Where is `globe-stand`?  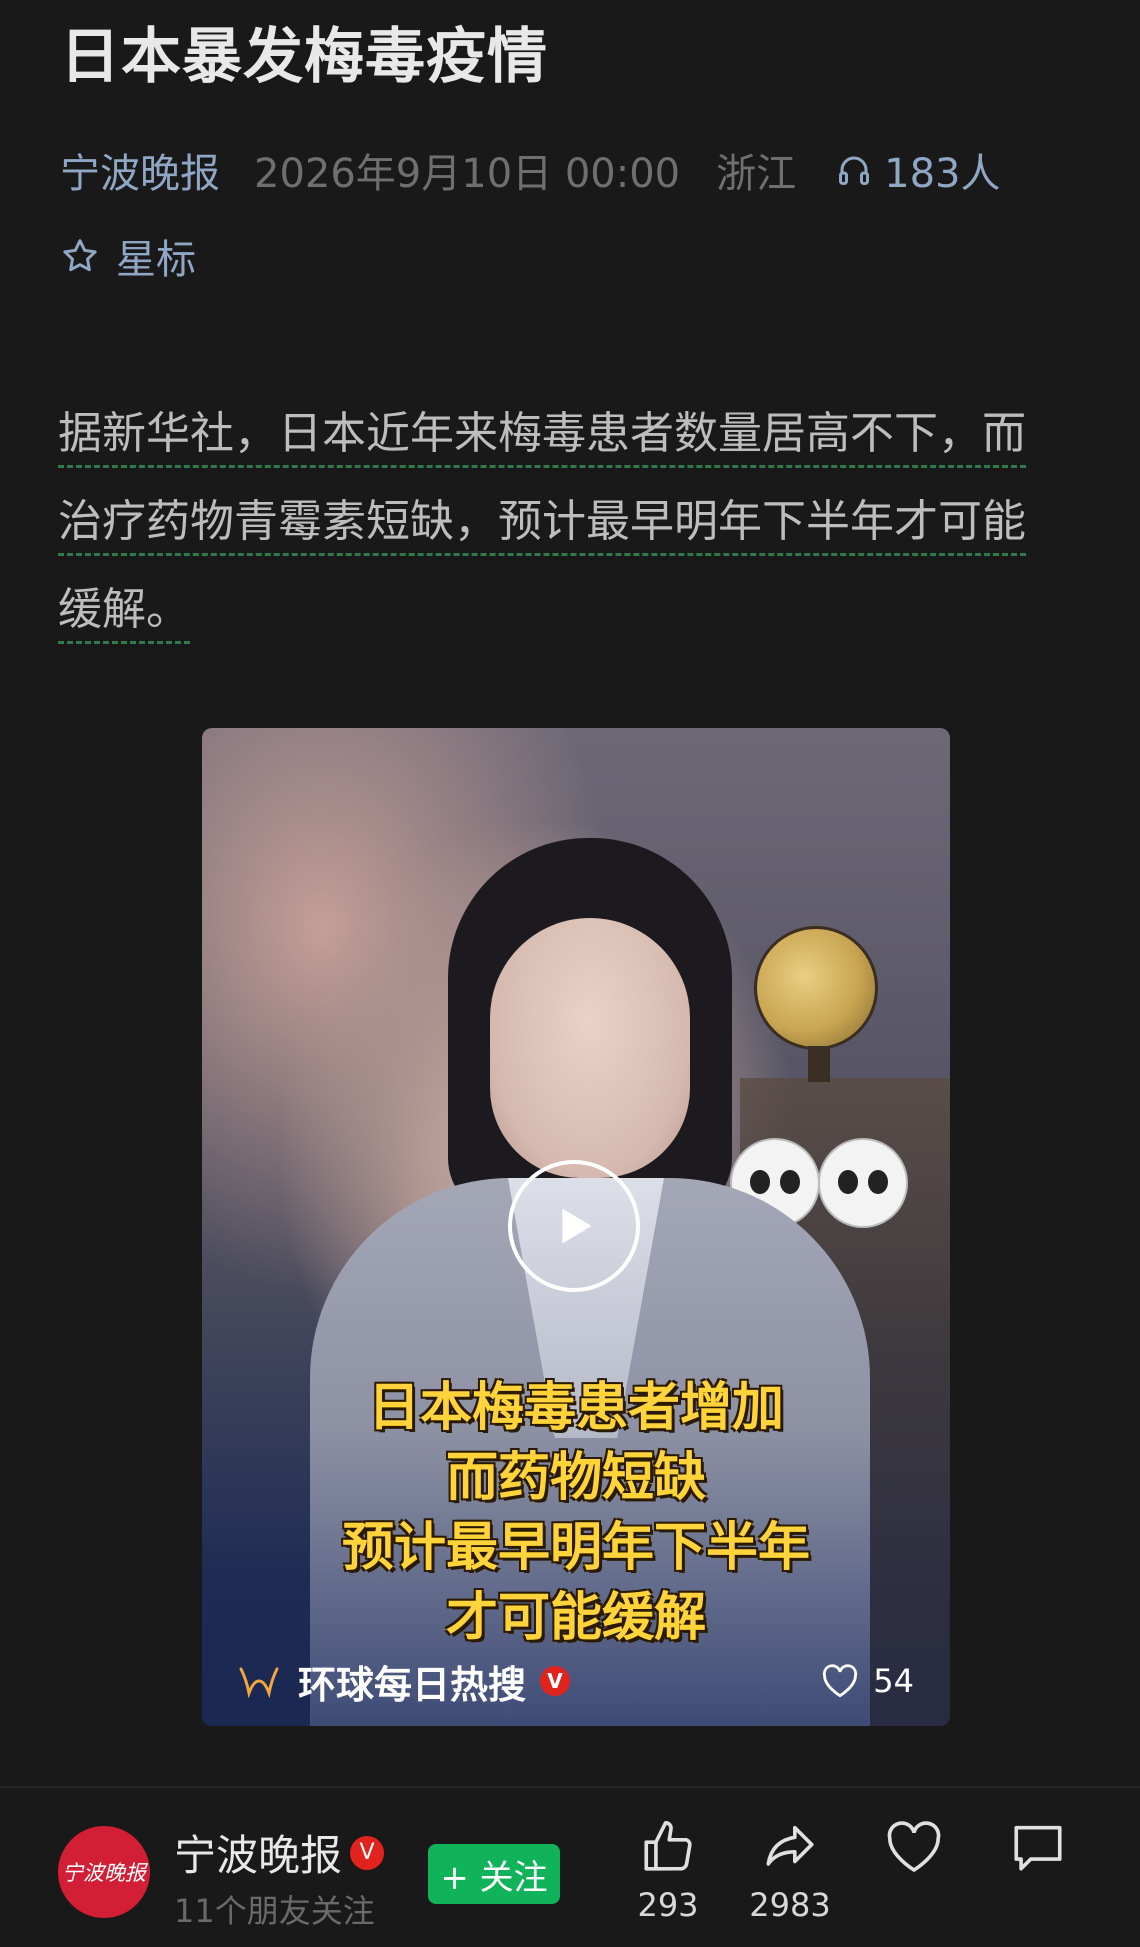
globe-stand is located at coordinates (819, 1064).